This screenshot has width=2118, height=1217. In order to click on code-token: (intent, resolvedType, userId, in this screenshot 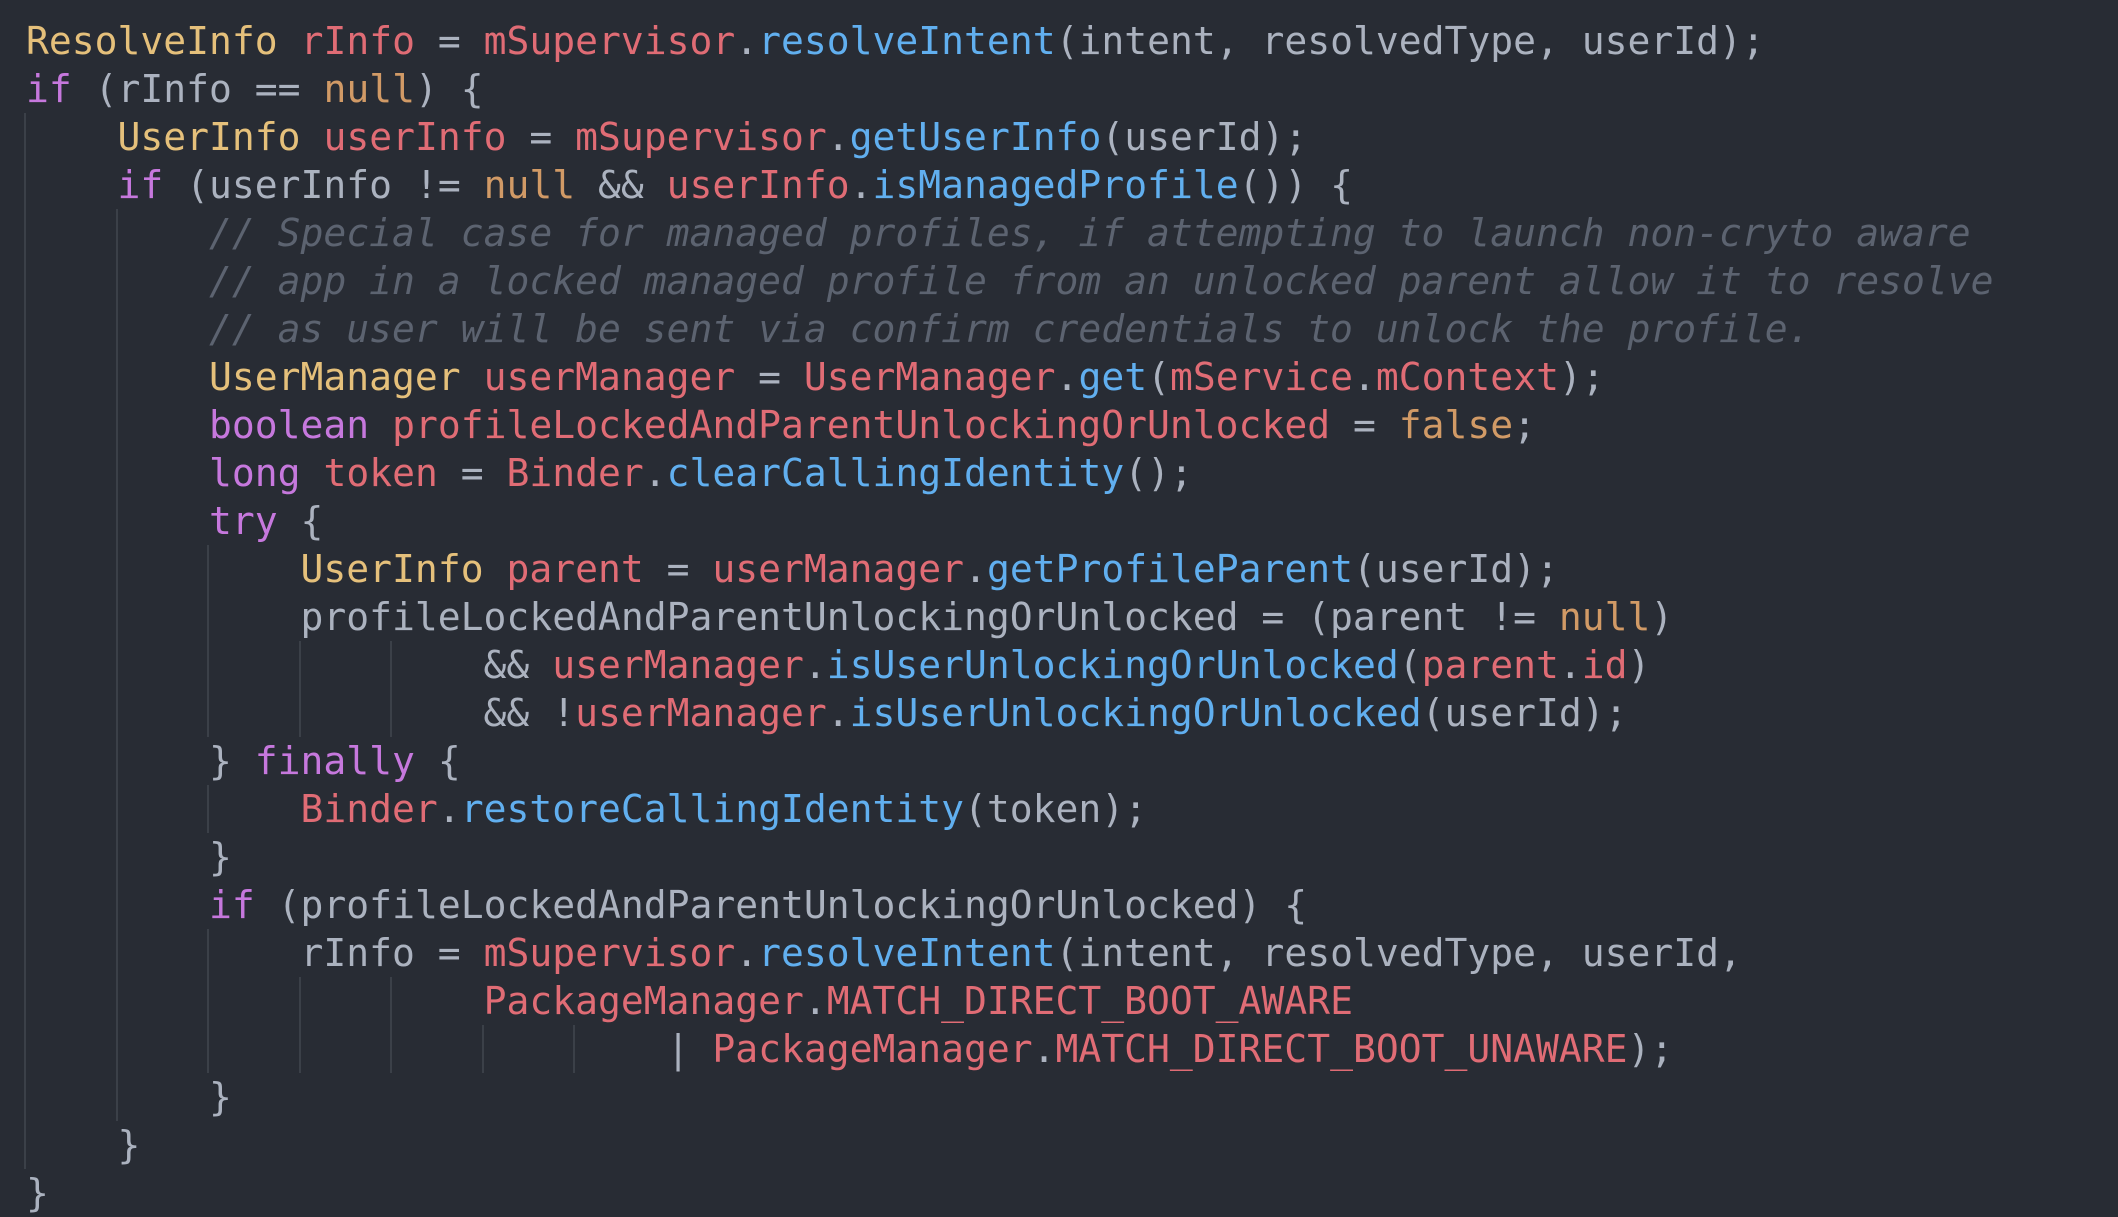, I will do `click(1398, 953)`.